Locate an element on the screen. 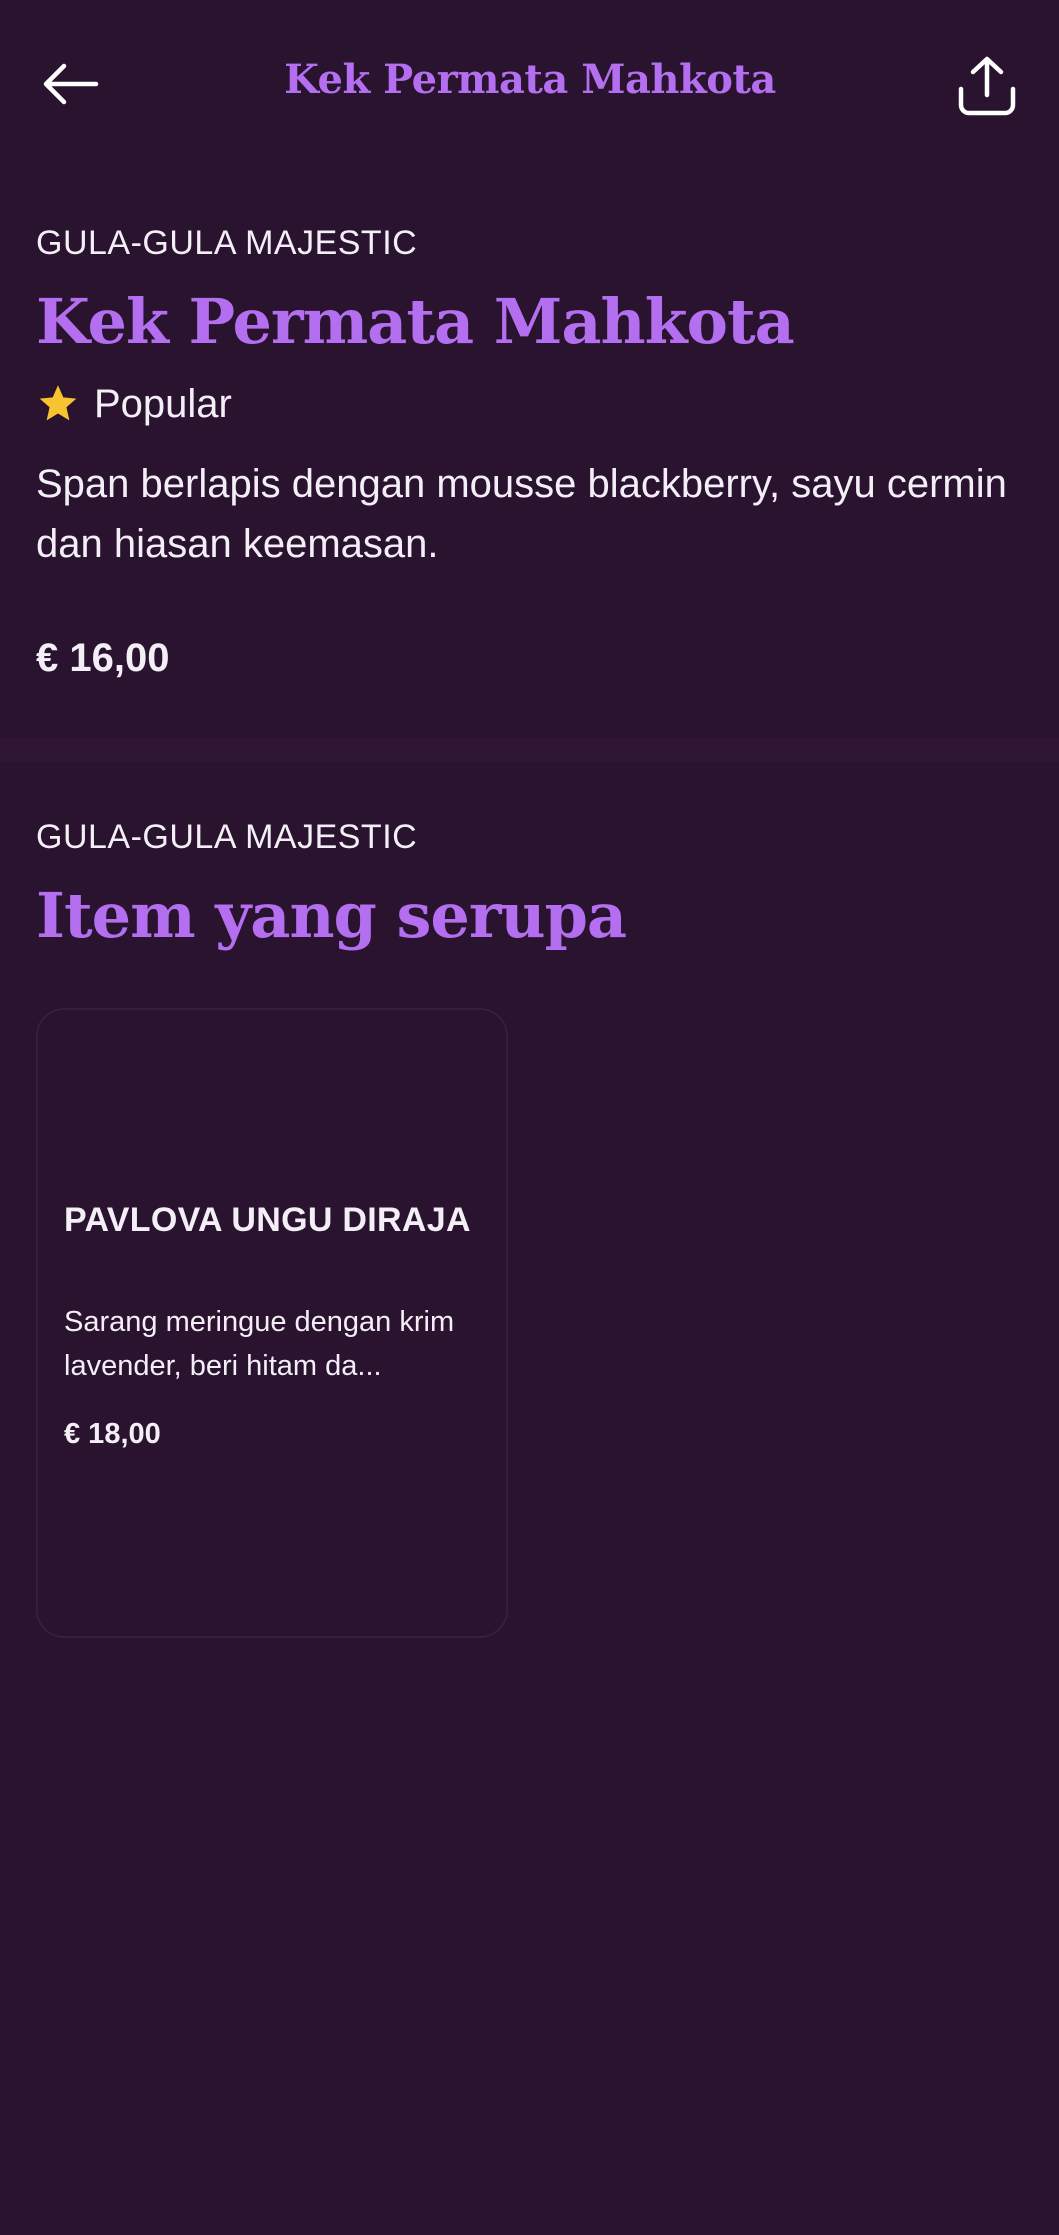  arrow-left-icon is located at coordinates (71, 84).